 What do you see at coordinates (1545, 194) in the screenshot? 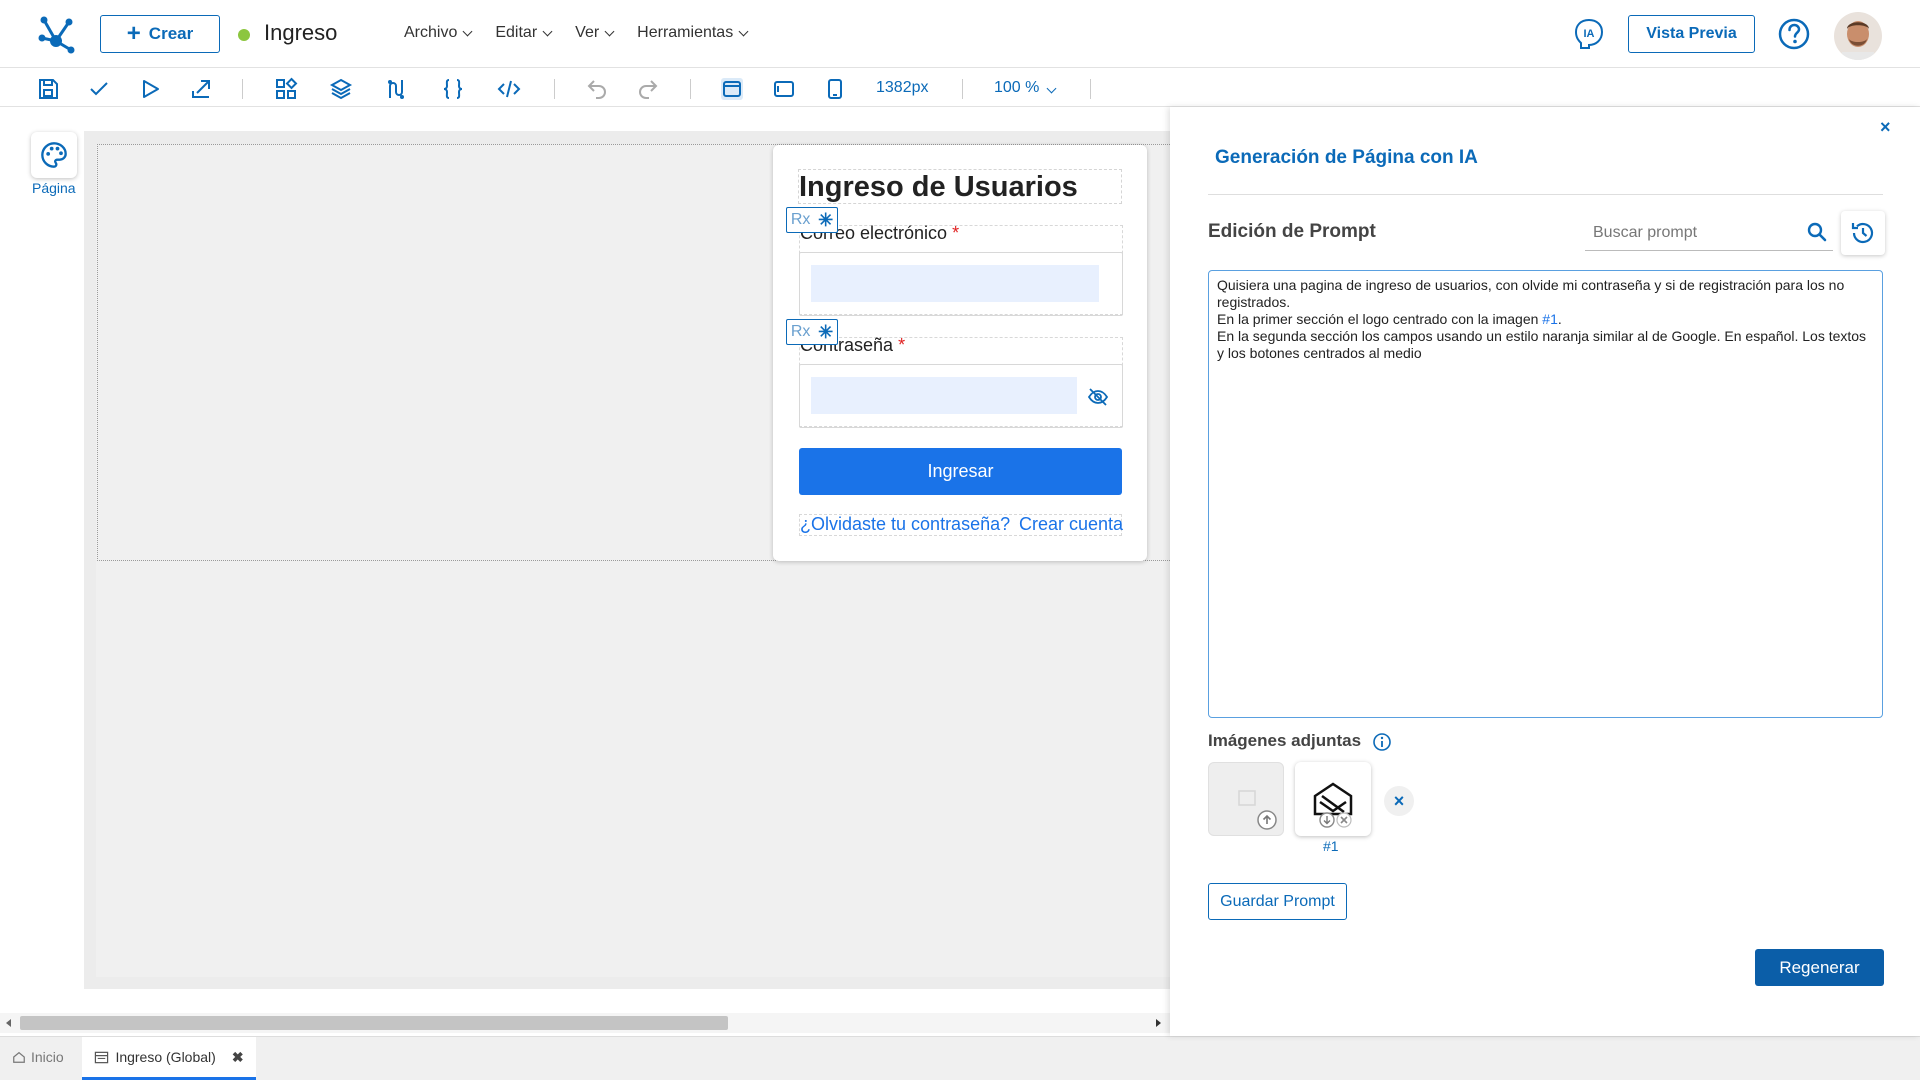
I see `divider` at bounding box center [1545, 194].